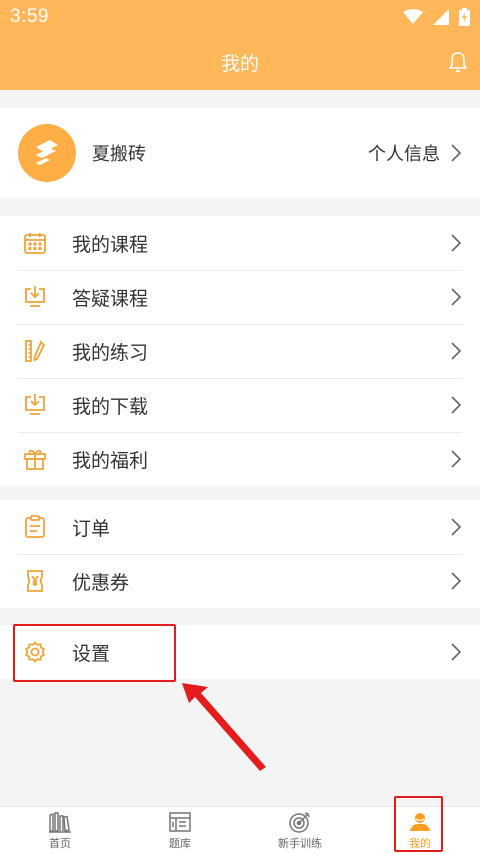 This screenshot has height=854, width=480. I want to click on coupon-icon, so click(35, 581).